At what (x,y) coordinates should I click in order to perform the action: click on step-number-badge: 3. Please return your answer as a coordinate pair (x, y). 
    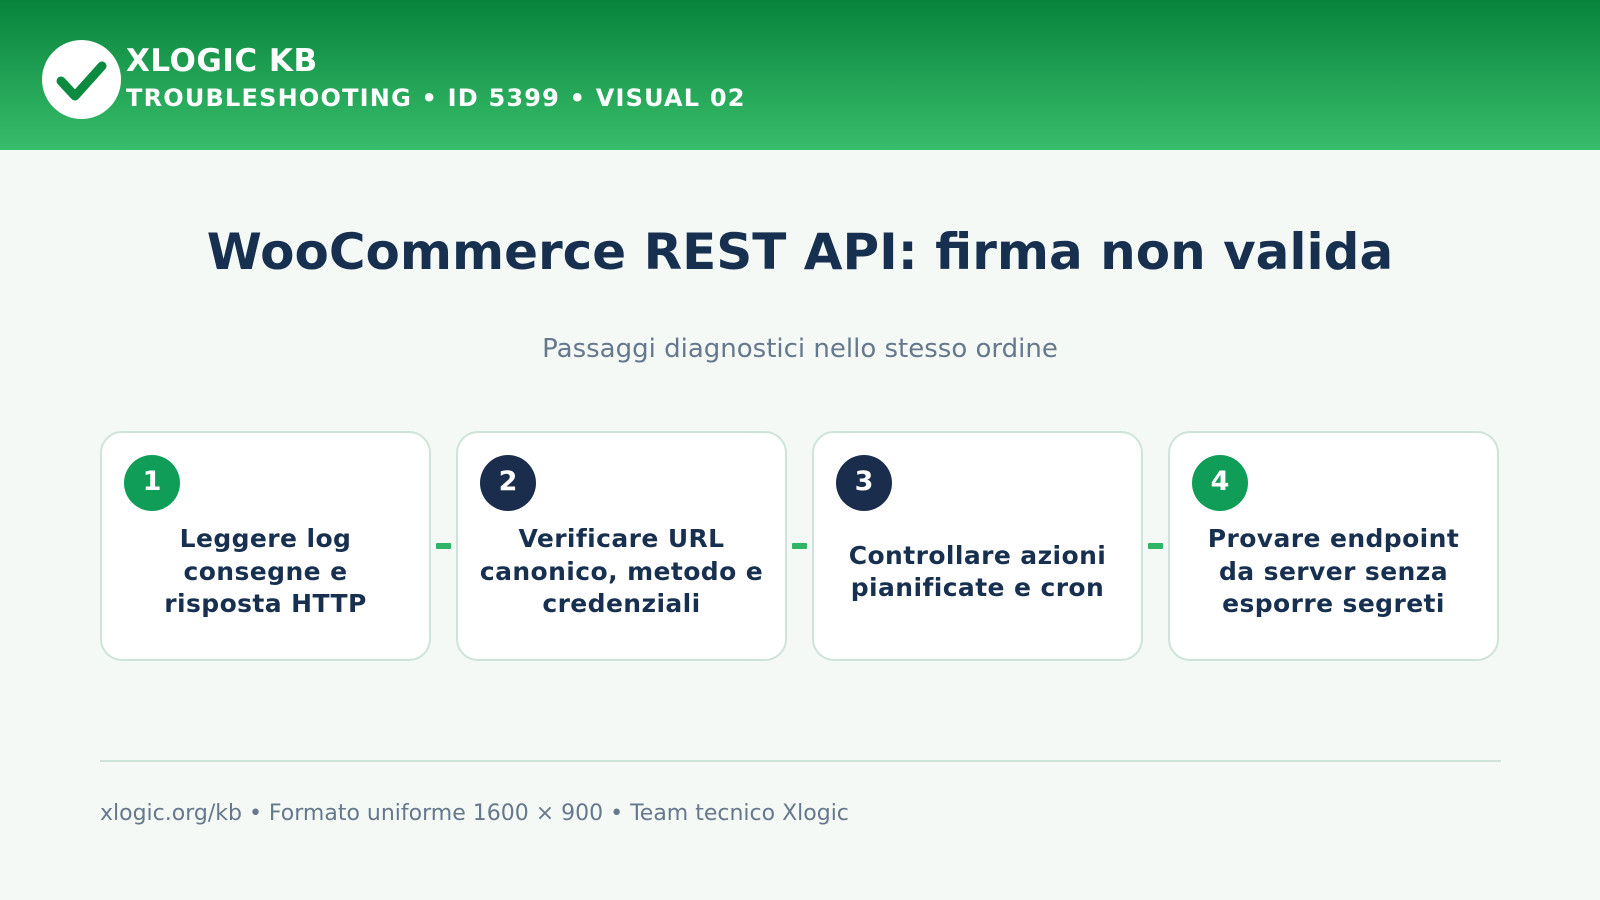
    Looking at the image, I should click on (864, 483).